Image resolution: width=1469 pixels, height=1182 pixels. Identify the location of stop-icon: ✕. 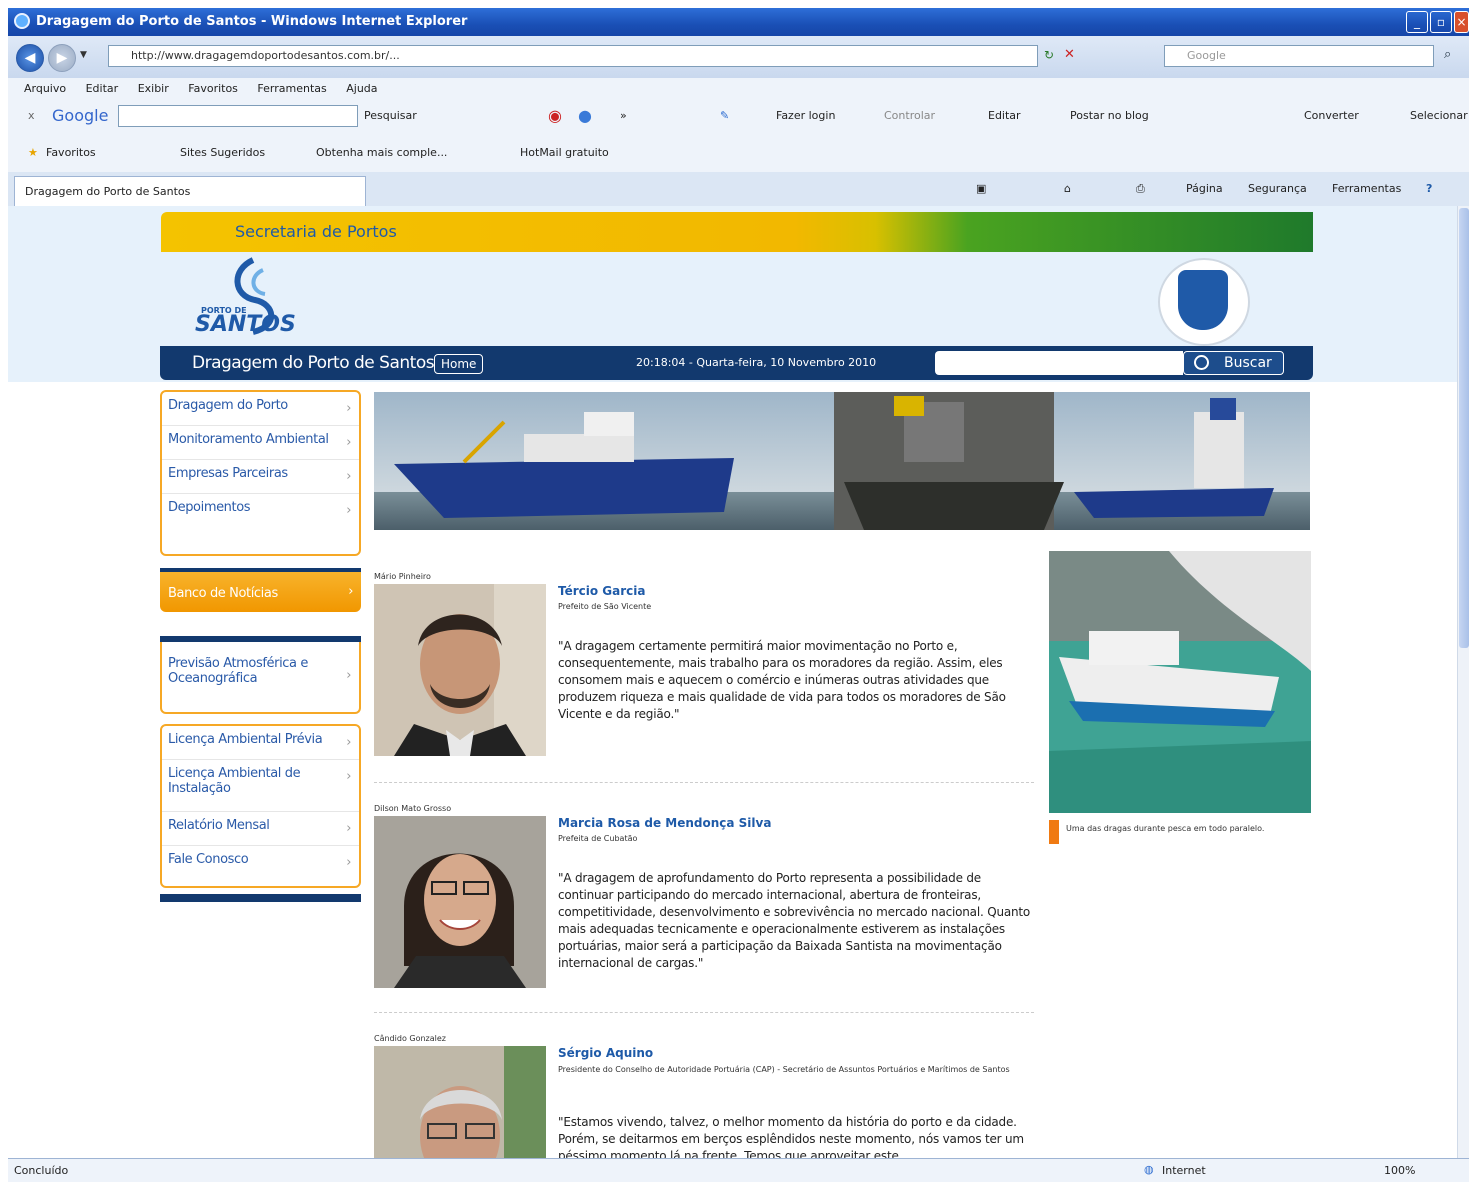
(1069, 54).